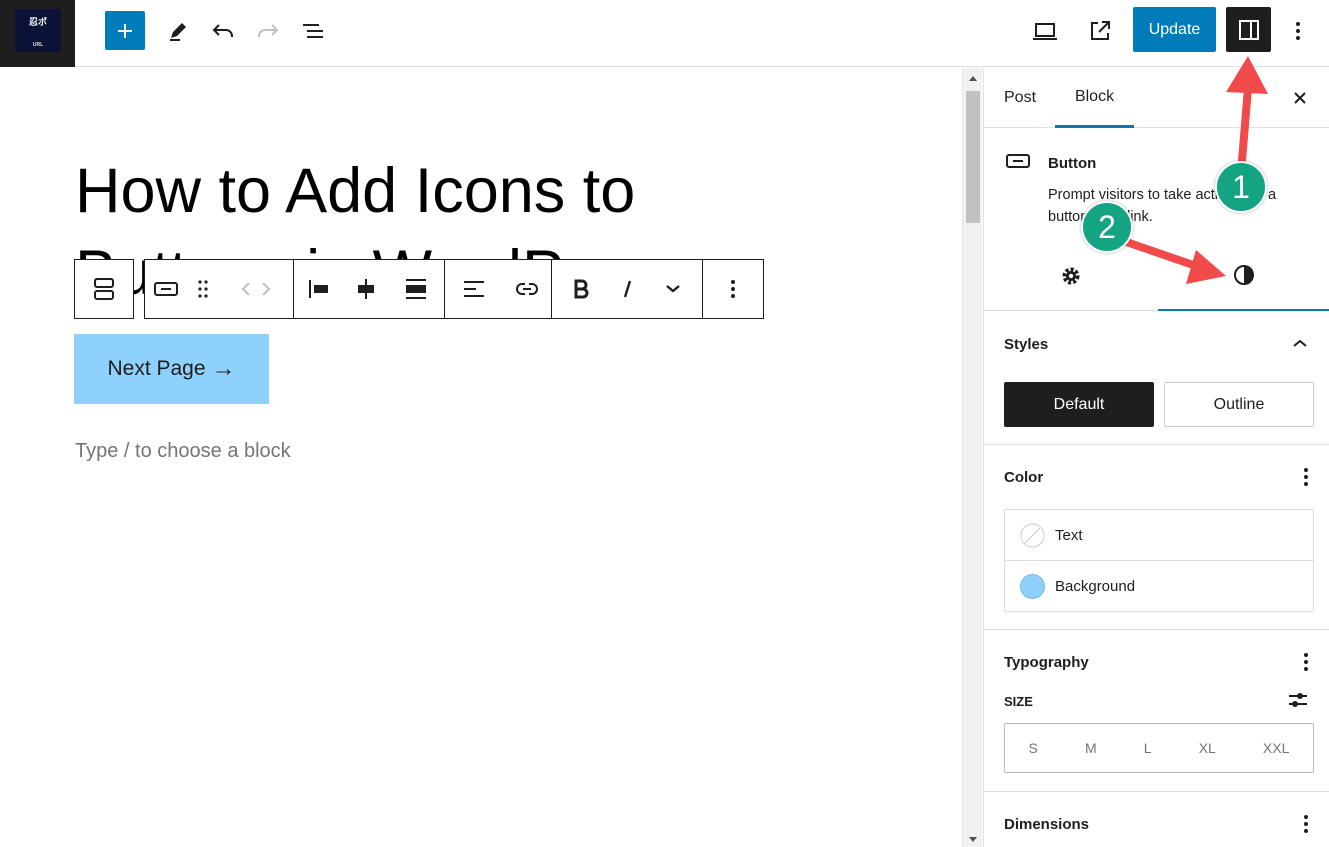 This screenshot has height=847, width=1329. What do you see at coordinates (1189, 170) in the screenshot?
I see `annotation-arrows` at bounding box center [1189, 170].